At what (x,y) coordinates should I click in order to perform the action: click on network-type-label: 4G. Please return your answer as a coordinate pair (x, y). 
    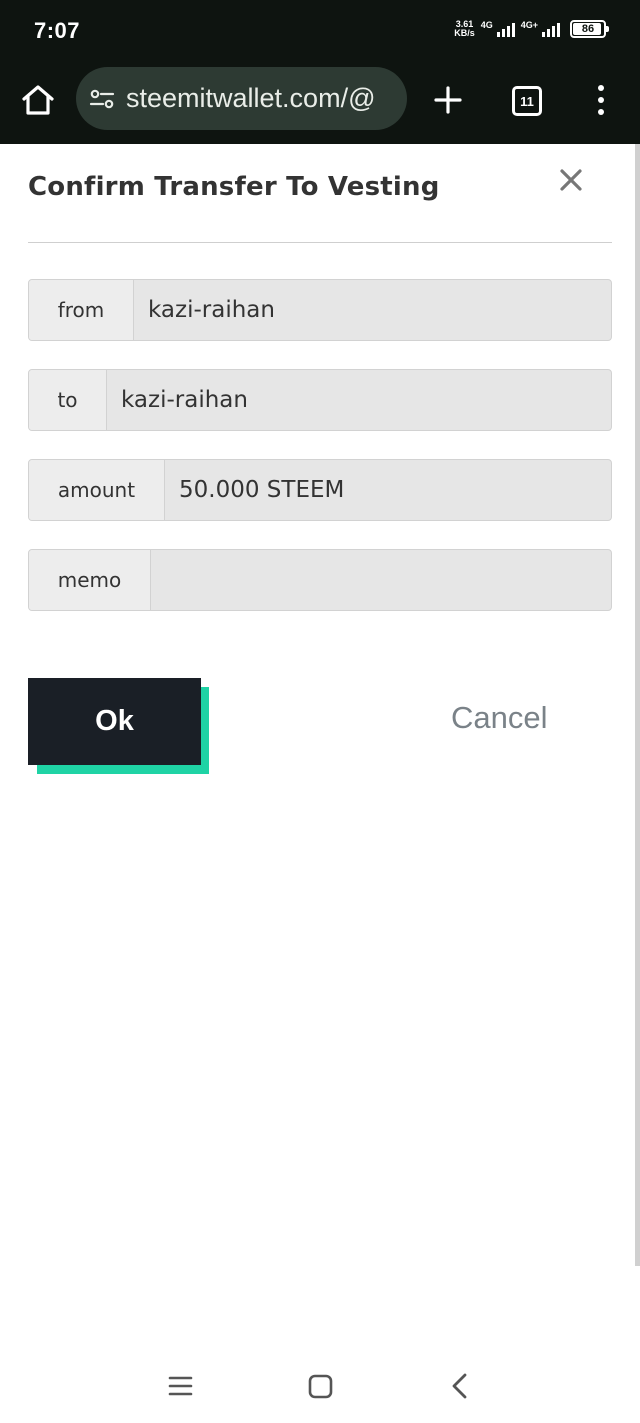
    Looking at the image, I should click on (486, 25).